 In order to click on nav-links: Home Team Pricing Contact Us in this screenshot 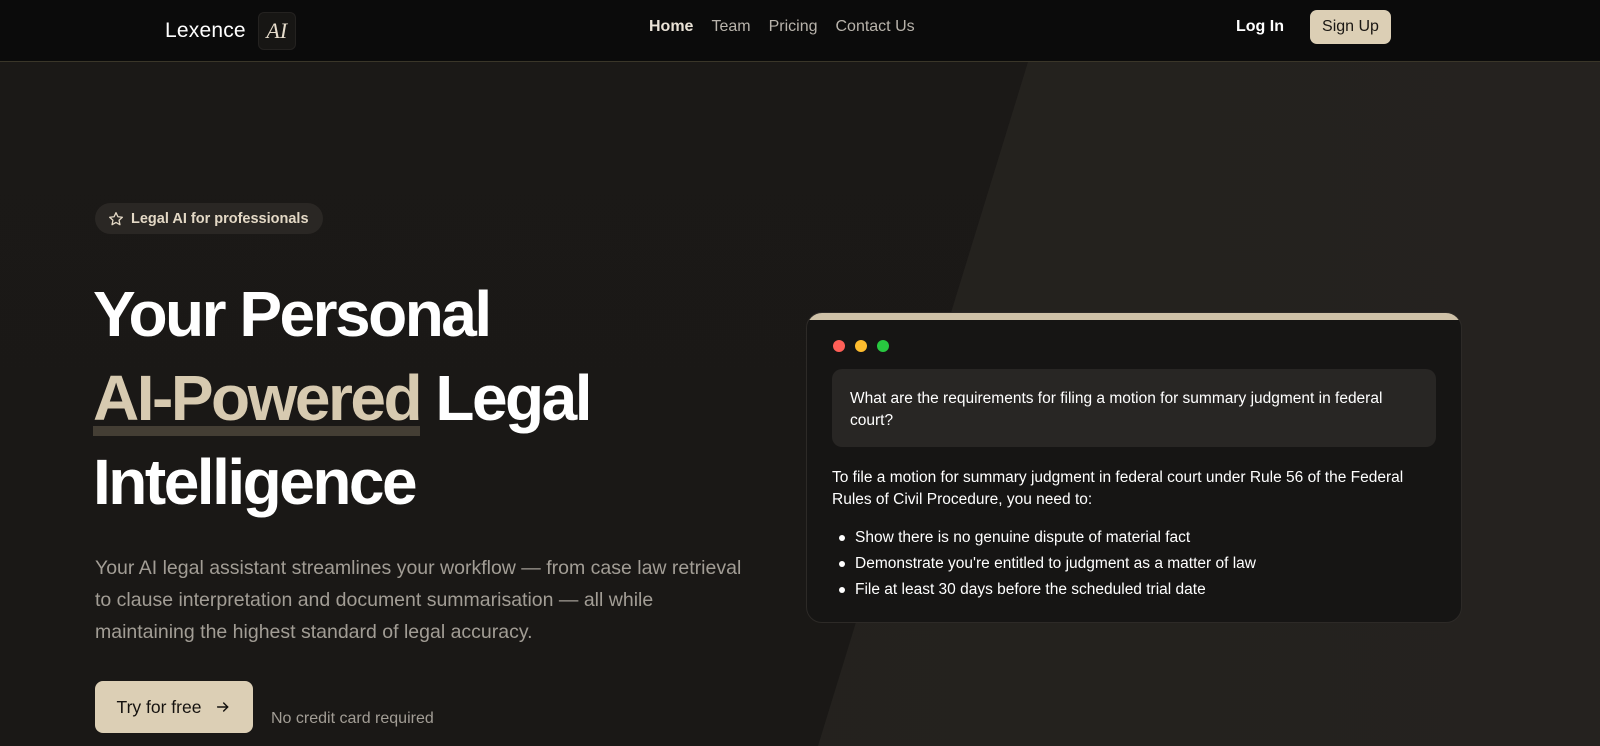, I will do `click(782, 27)`.